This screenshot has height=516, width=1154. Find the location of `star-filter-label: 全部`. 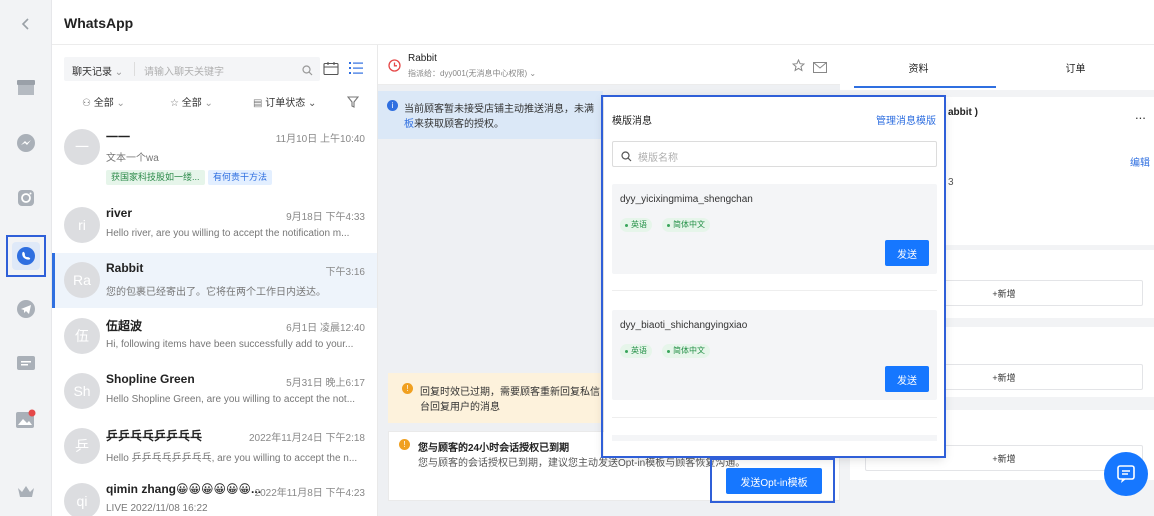

star-filter-label: 全部 is located at coordinates (191, 103).